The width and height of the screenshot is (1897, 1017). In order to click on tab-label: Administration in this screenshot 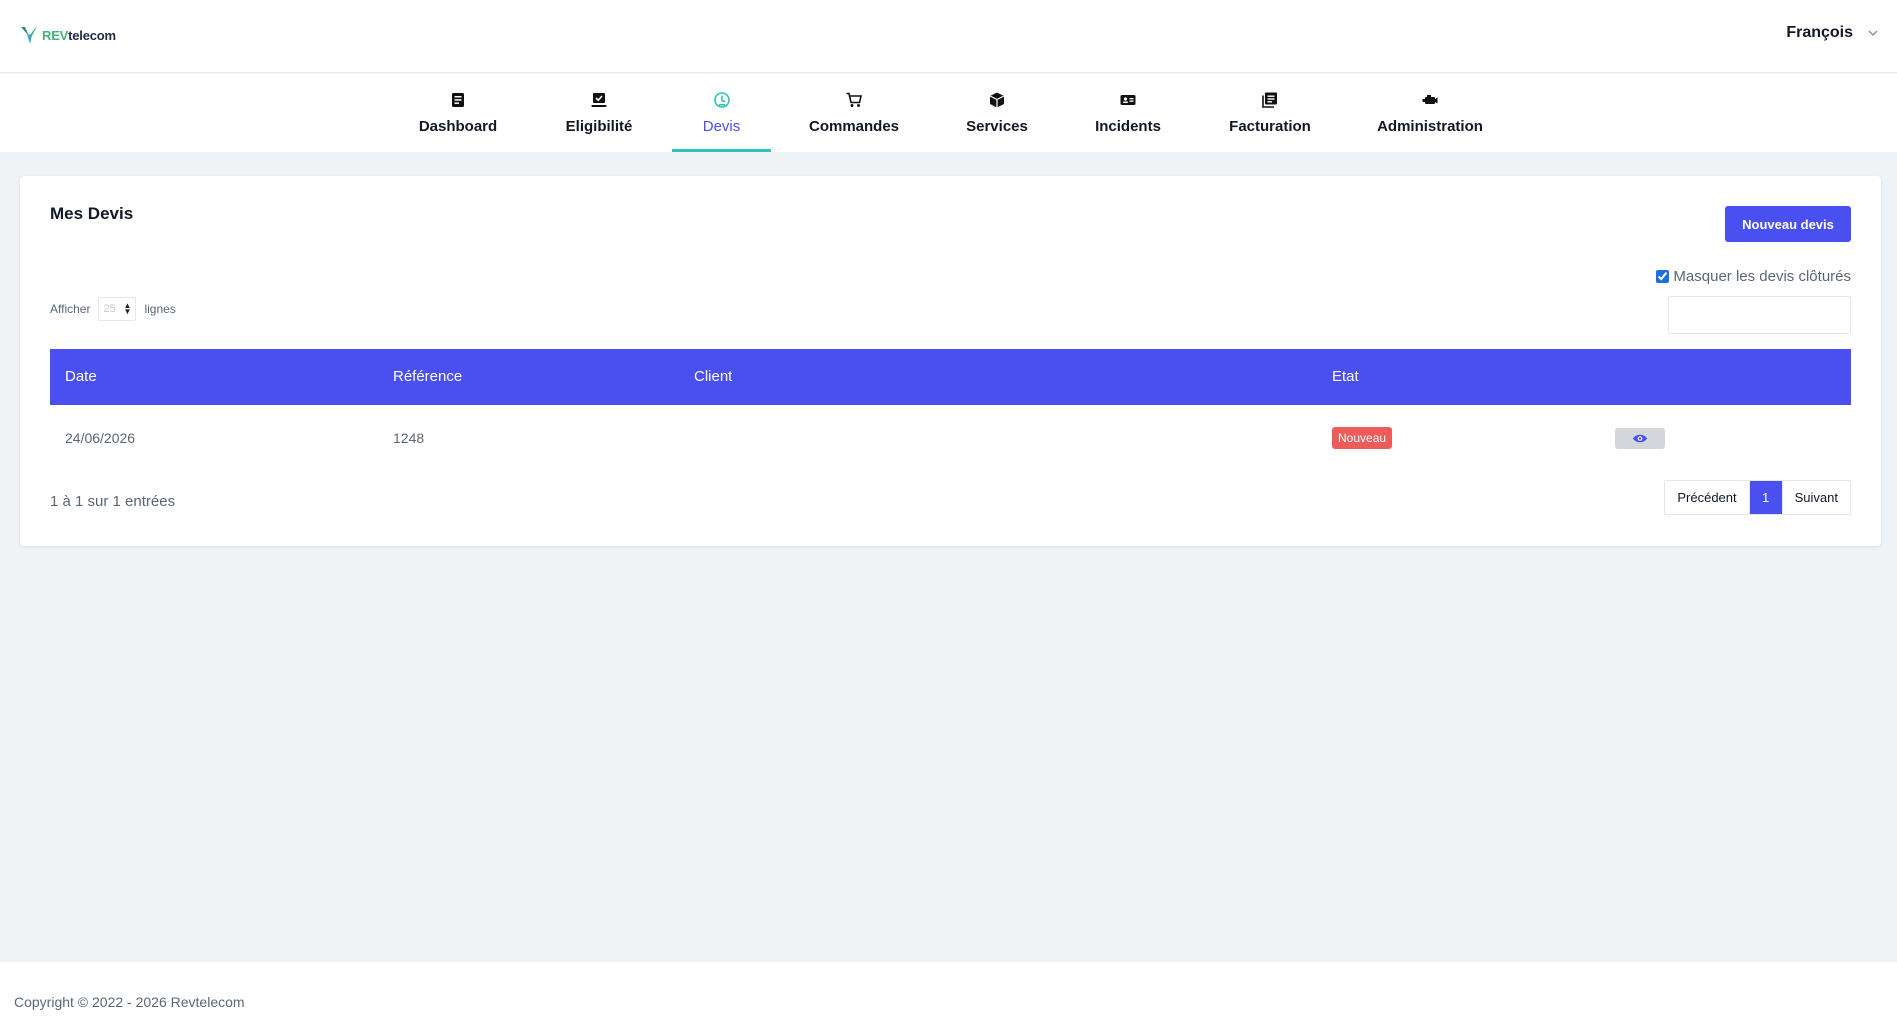, I will do `click(1430, 126)`.